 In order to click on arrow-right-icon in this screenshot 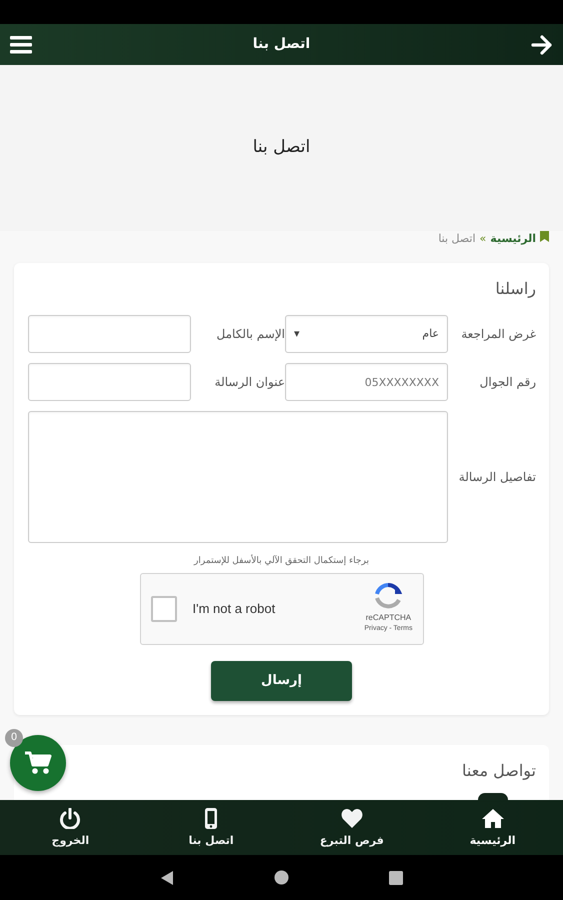, I will do `click(542, 44)`.